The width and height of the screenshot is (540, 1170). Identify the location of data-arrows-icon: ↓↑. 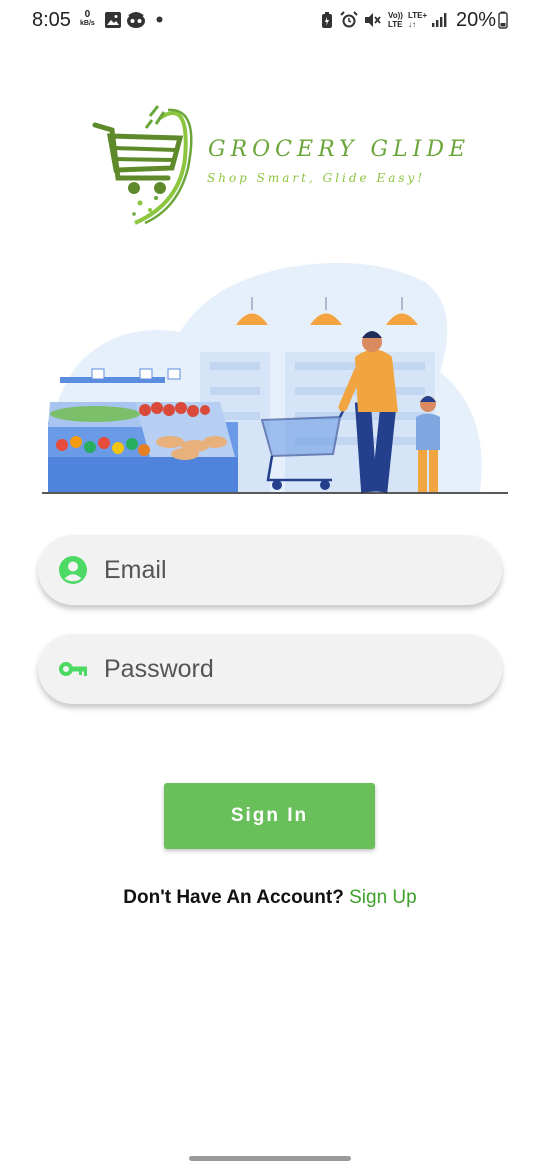
(412, 24).